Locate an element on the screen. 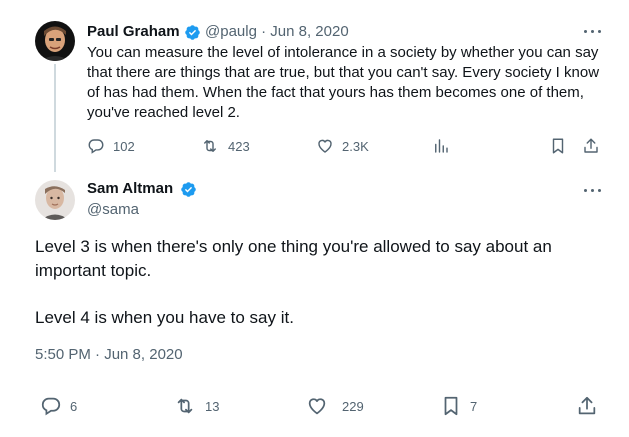 Image resolution: width=629 pixels, height=437 pixels. main-bookmark-button: 7 is located at coordinates (458, 406).